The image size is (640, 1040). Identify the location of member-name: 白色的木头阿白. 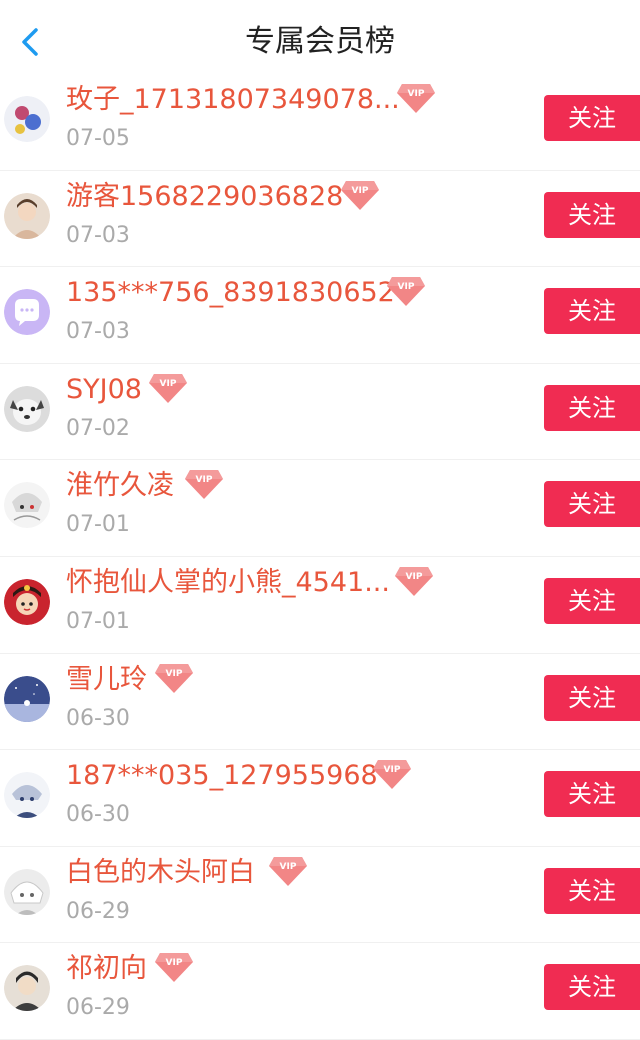
(160, 872).